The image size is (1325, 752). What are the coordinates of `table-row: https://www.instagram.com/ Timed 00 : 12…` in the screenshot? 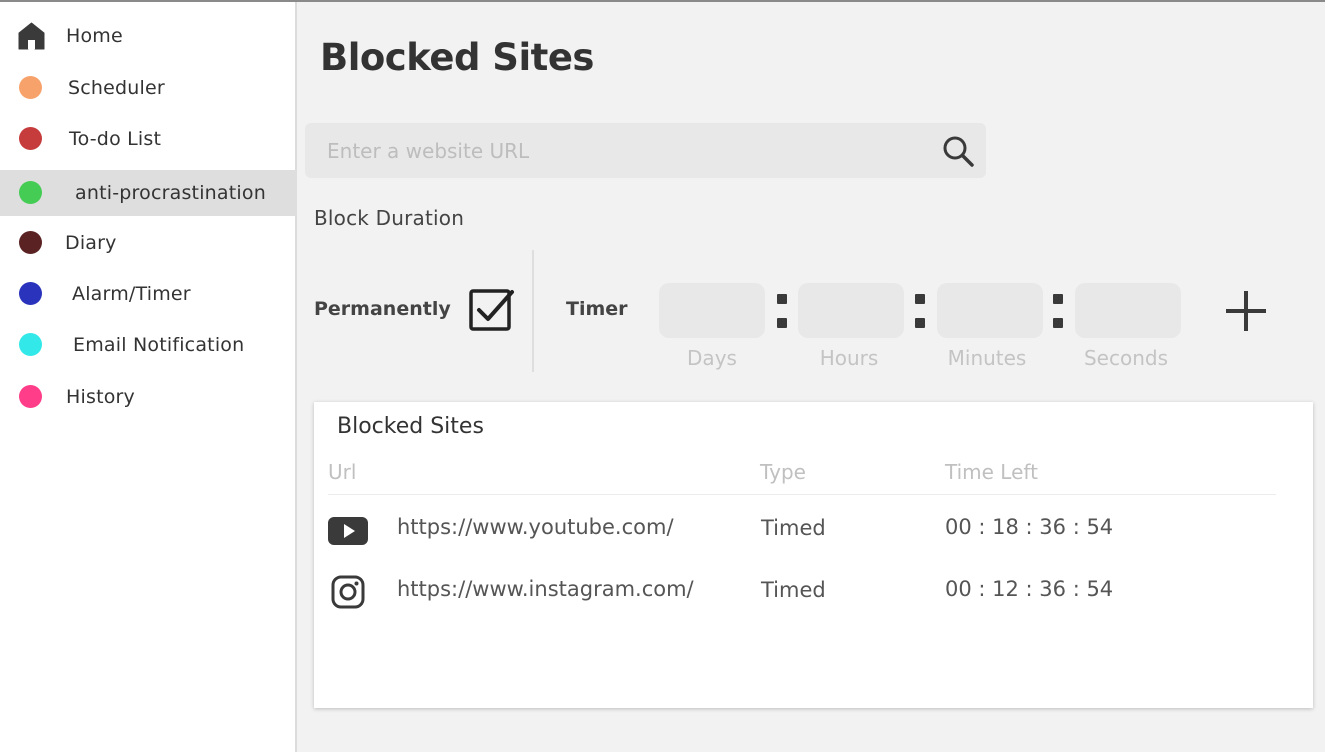 It's located at (813, 591).